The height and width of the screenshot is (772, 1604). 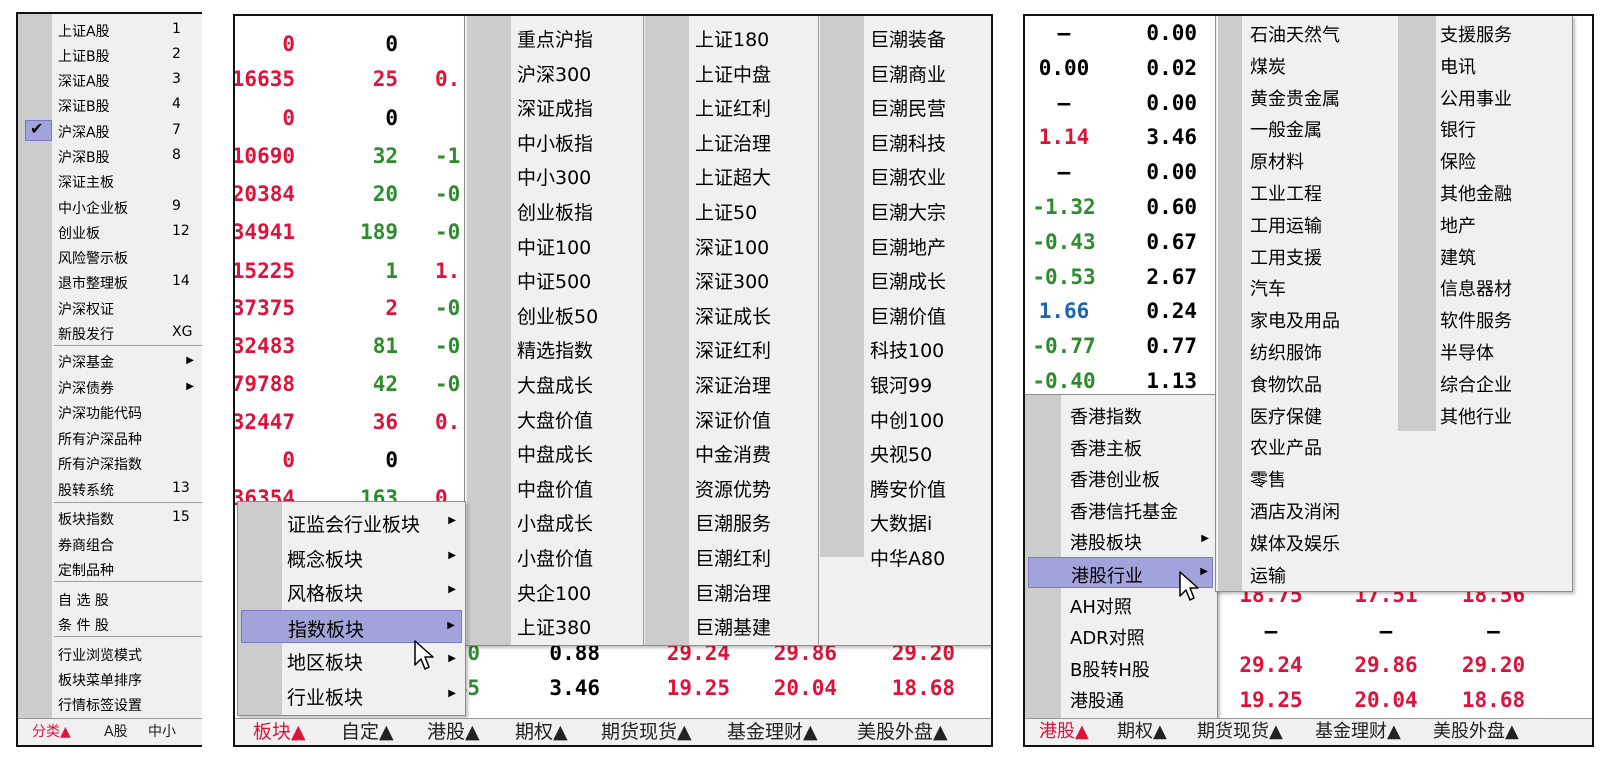 What do you see at coordinates (753, 37) in the screenshot?
I see `index-item: 上证180` at bounding box center [753, 37].